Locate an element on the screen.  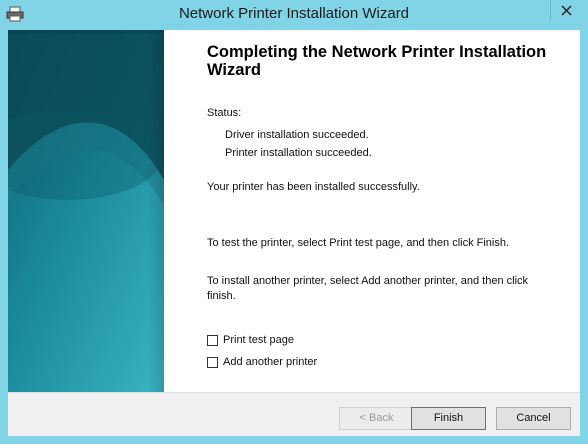
window-title: Network Printer Installation Wizard is located at coordinates (294, 13).